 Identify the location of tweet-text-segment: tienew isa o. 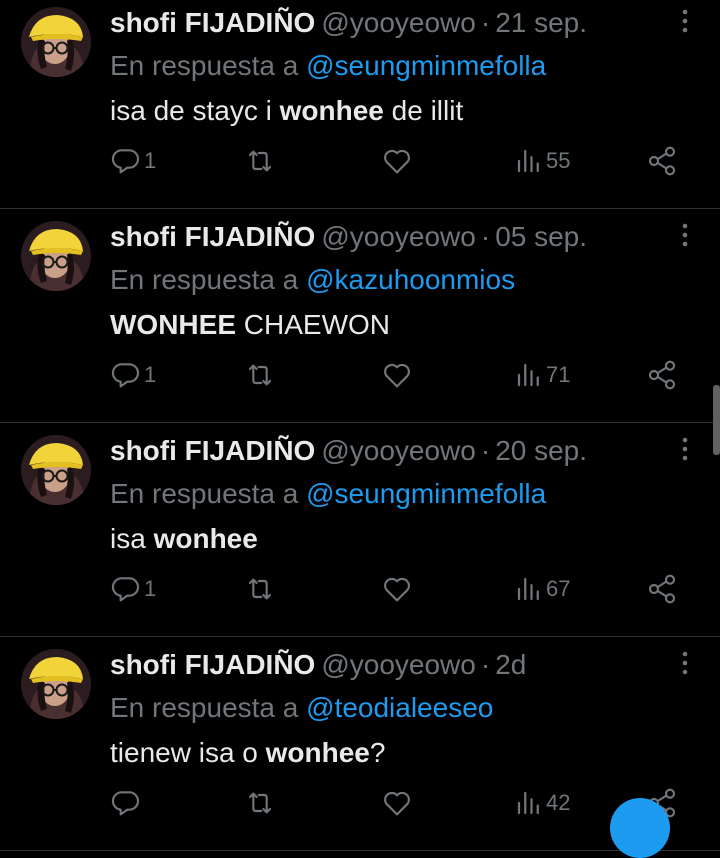
(188, 752).